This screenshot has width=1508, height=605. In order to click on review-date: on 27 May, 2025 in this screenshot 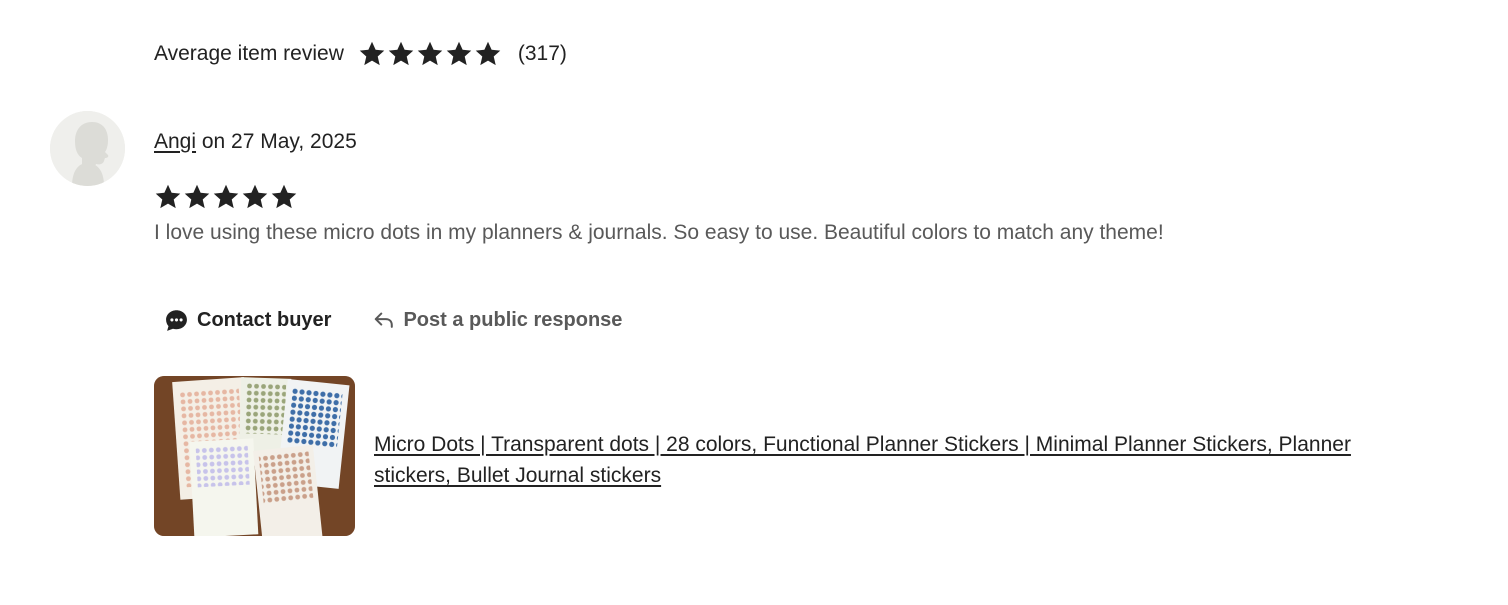, I will do `click(276, 141)`.